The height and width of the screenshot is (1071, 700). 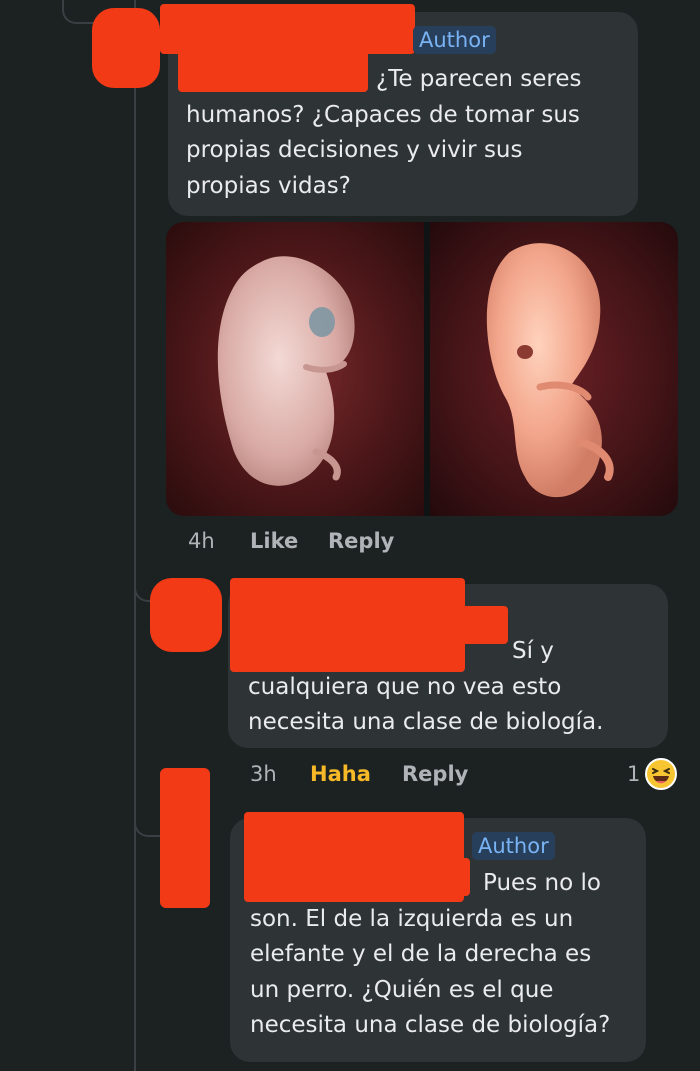 What do you see at coordinates (340, 774) in the screenshot?
I see `haha-reaction-button: Haha` at bounding box center [340, 774].